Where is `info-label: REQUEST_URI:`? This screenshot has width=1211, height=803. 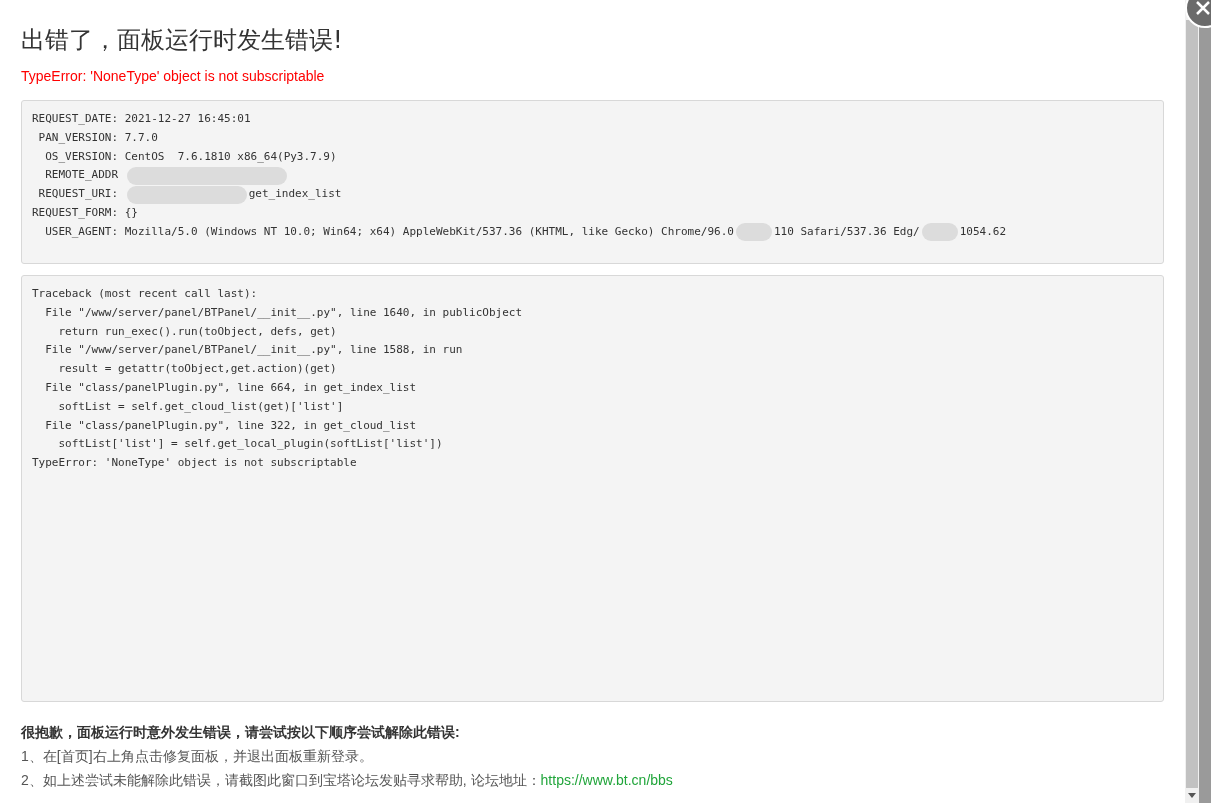 info-label: REQUEST_URI: is located at coordinates (78, 194).